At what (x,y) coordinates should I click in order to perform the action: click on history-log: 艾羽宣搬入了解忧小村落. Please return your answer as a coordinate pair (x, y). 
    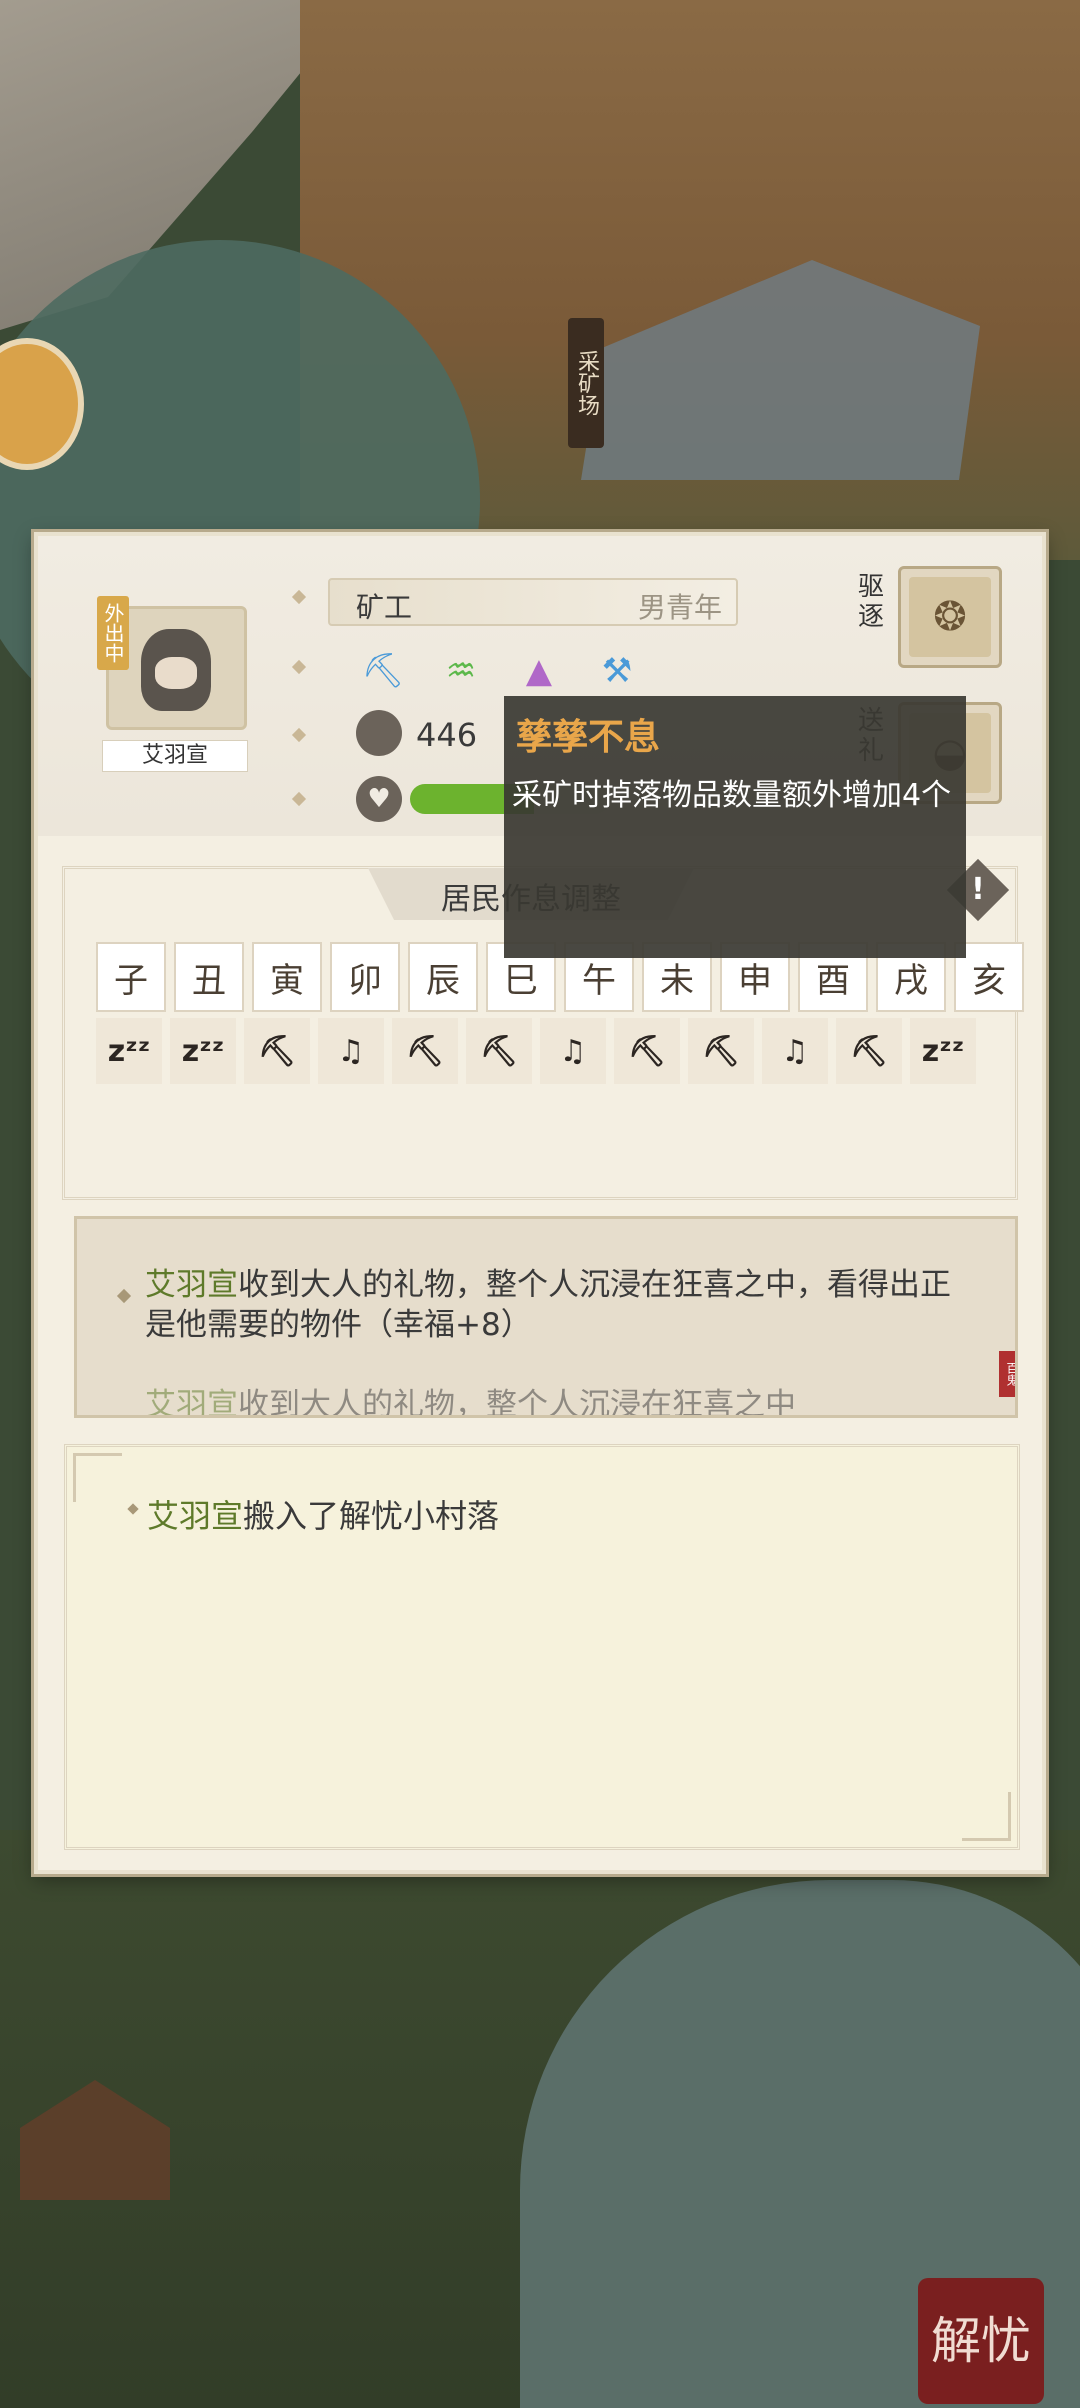
    Looking at the image, I should click on (542, 1647).